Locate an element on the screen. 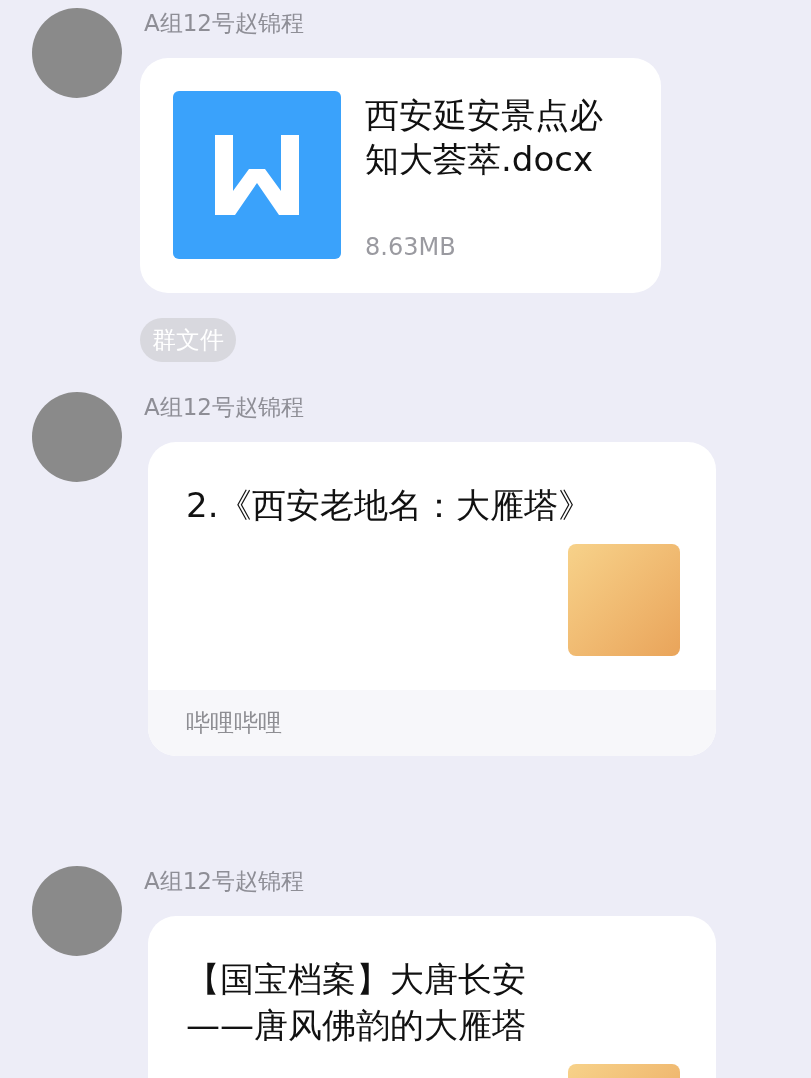  file-message-card: 西安延安景点必知大荟萃.docx 8.63MB is located at coordinates (400, 175).